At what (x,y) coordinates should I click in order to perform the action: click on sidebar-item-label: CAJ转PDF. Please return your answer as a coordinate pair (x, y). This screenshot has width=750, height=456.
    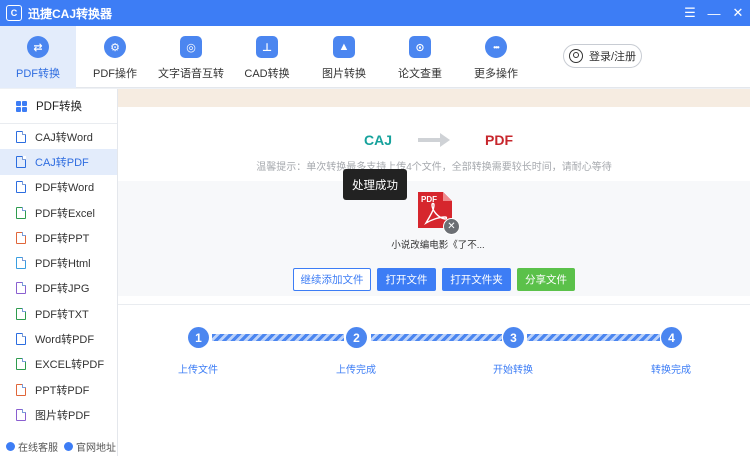
    Looking at the image, I should click on (62, 162).